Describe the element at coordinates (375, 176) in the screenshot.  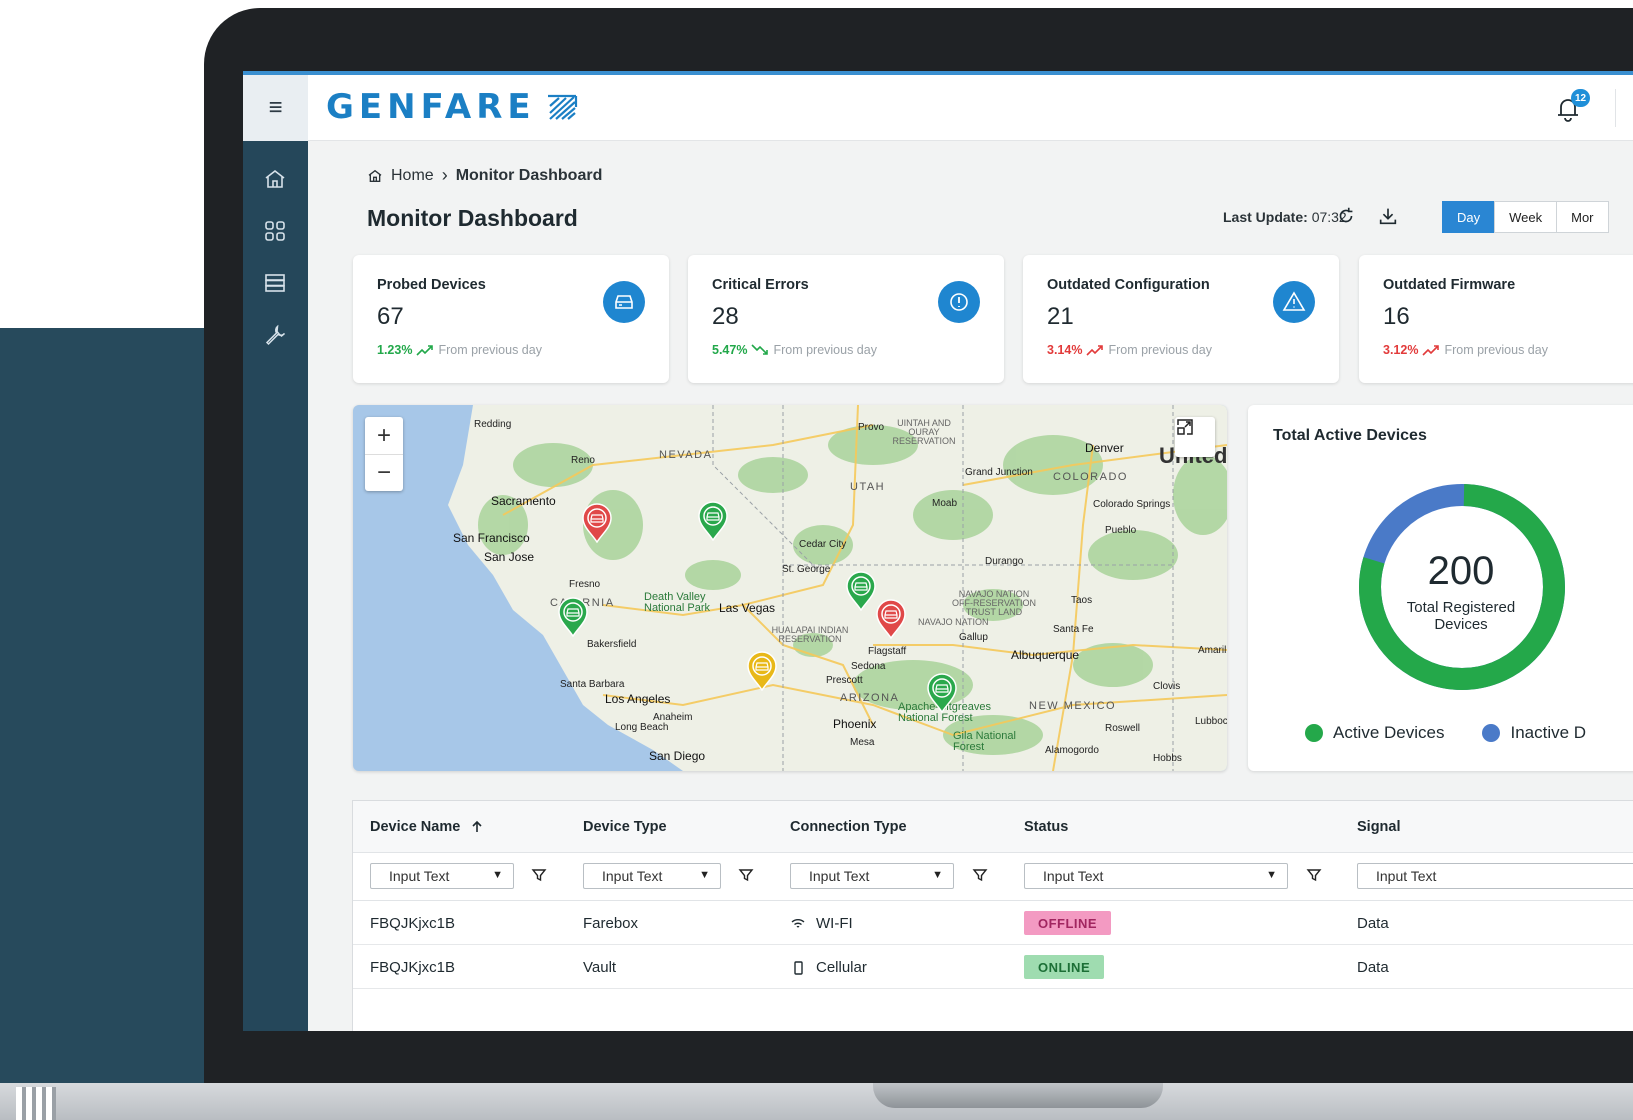
I see `breadcrumb-home-icon` at that location.